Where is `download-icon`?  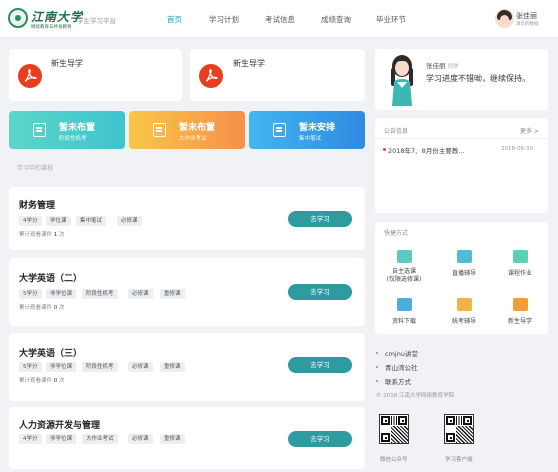 download-icon is located at coordinates (404, 304).